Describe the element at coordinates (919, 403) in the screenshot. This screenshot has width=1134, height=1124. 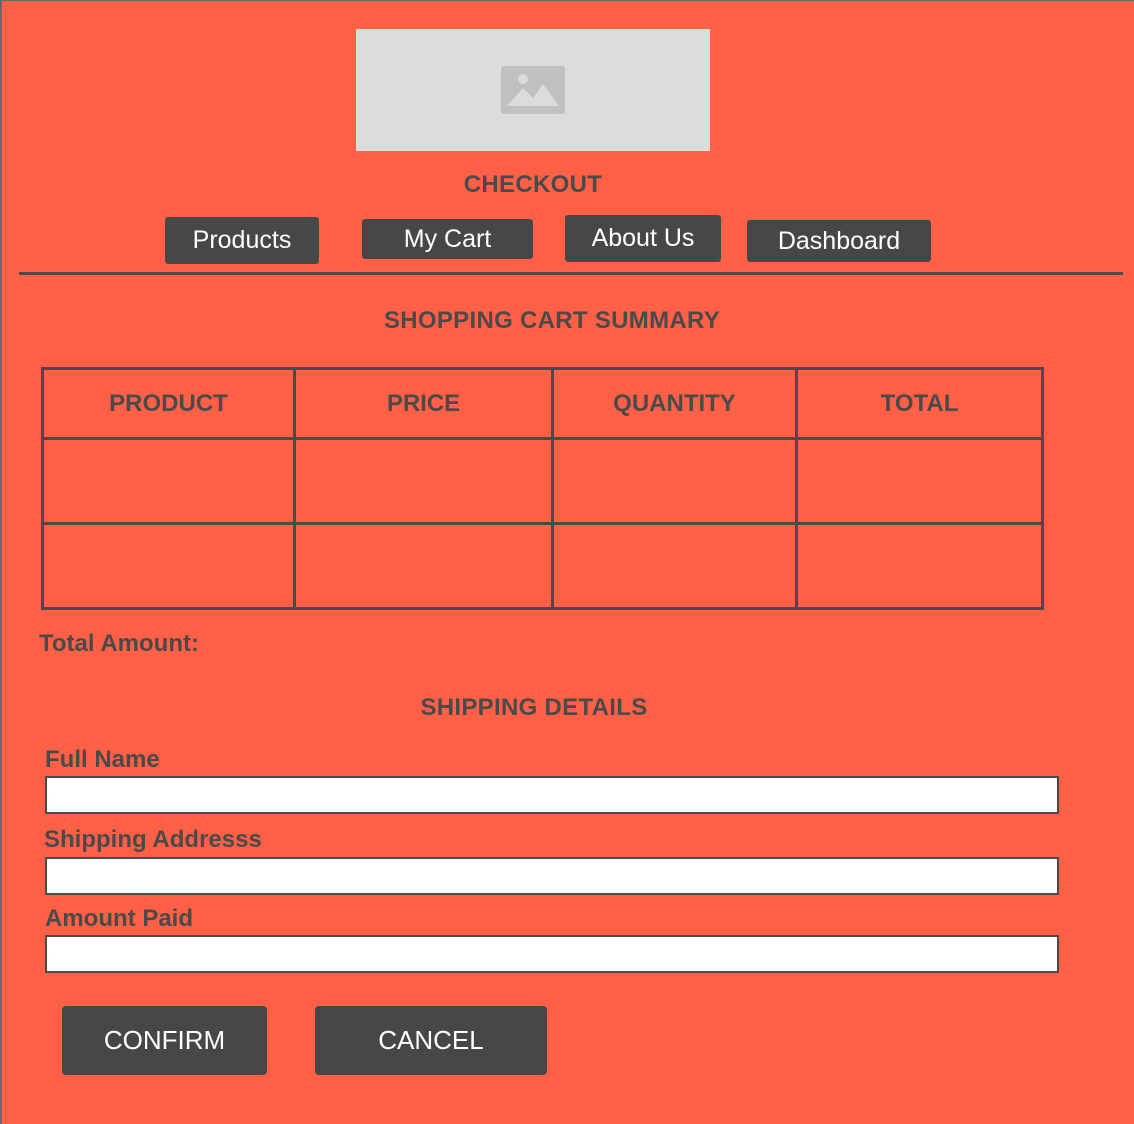
I see `column-header-total: TOTAL` at that location.